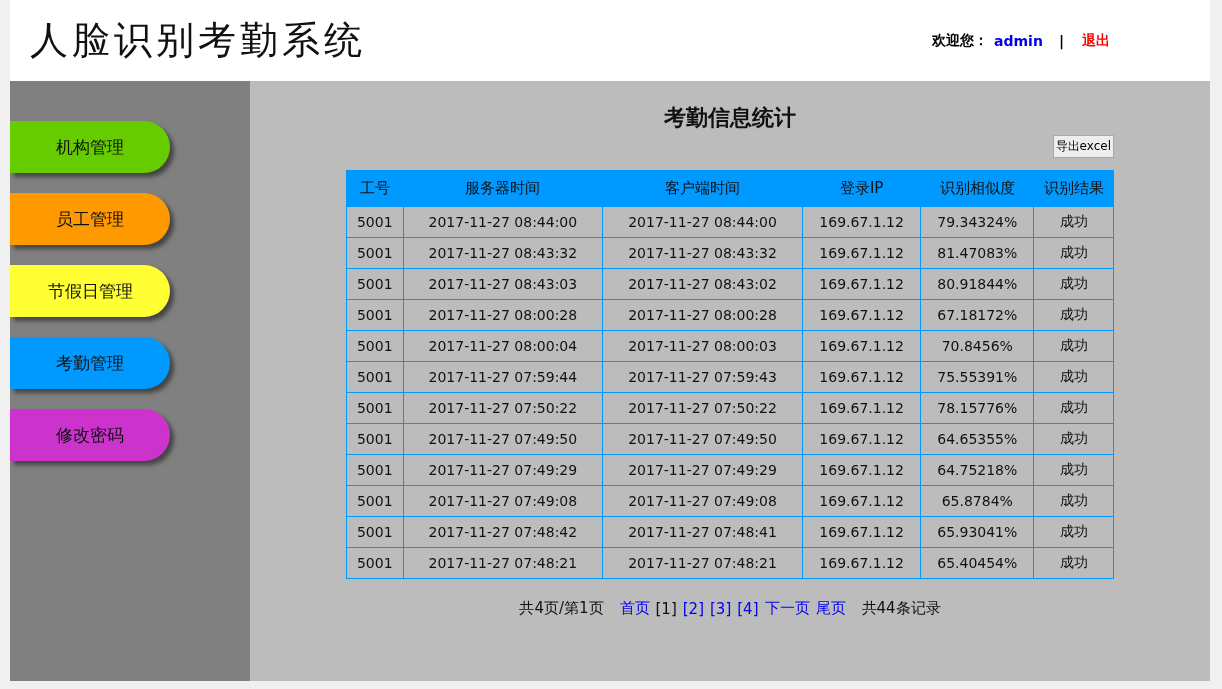 The height and width of the screenshot is (689, 1222). I want to click on column-header: 识别结果, so click(1073, 188).